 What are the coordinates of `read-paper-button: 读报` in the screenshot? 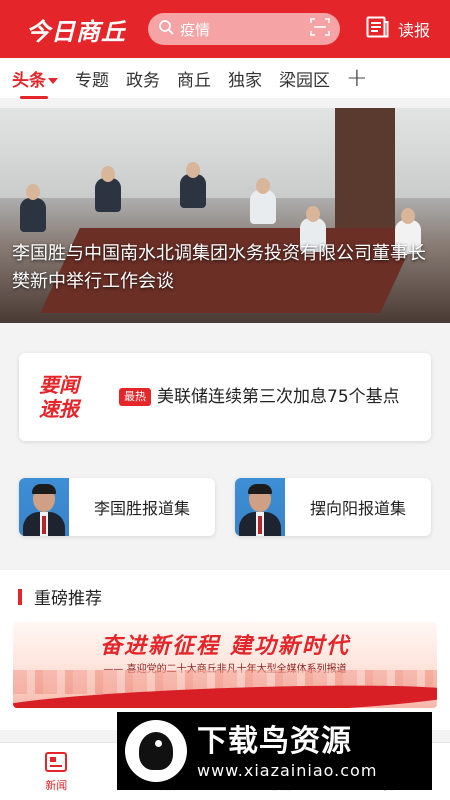 It's located at (398, 29).